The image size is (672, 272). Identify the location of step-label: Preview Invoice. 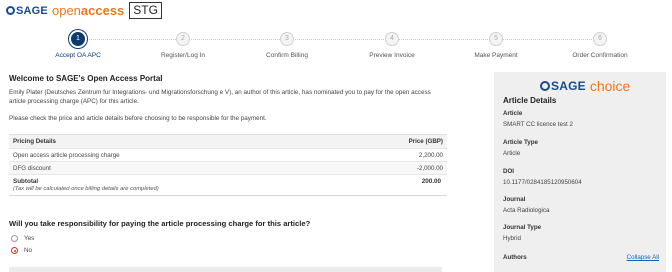
(392, 55).